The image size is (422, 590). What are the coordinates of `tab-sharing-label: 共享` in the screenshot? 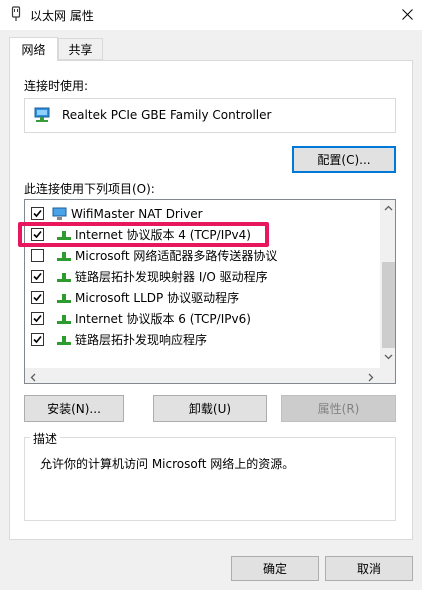 It's located at (80, 49).